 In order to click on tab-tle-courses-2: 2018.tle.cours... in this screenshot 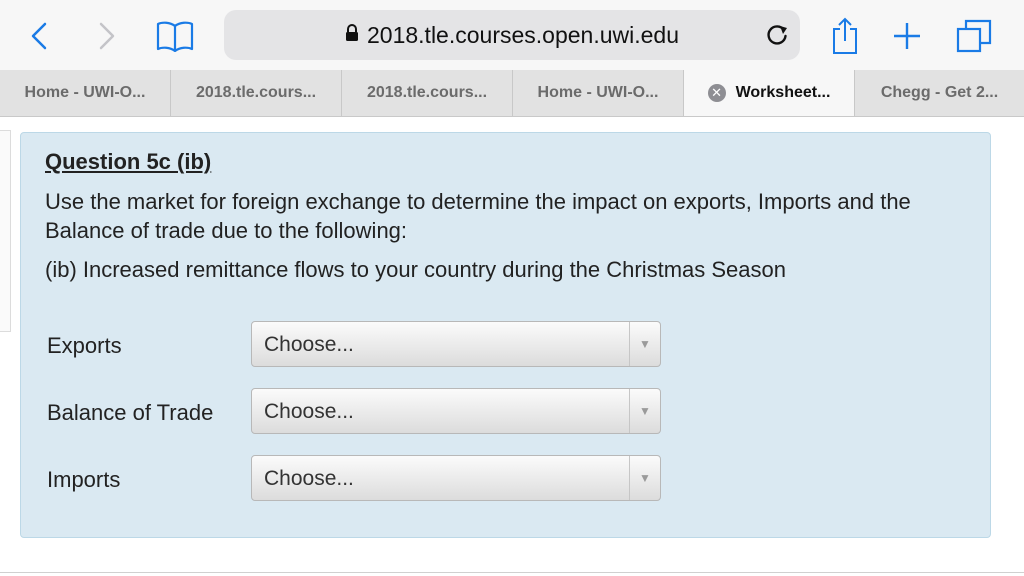, I will do `click(427, 93)`.